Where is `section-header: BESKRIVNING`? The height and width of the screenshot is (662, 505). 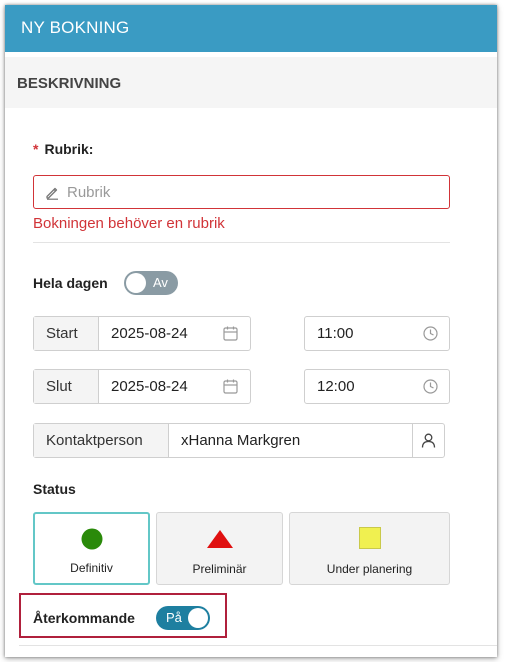 section-header: BESKRIVNING is located at coordinates (251, 82).